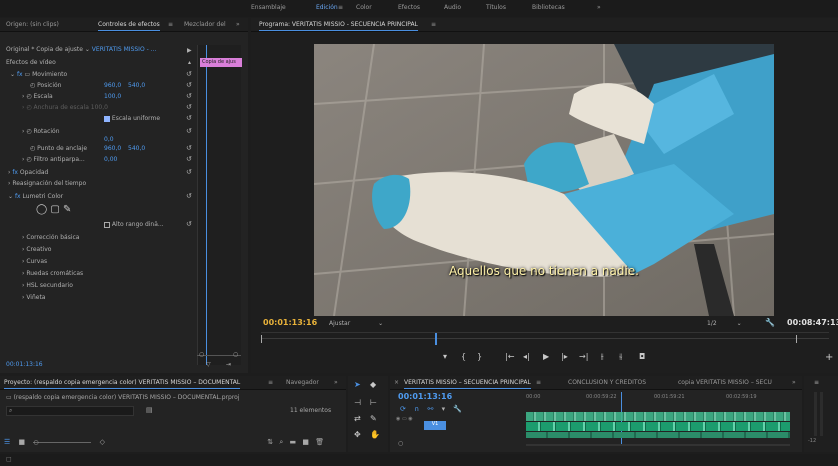 The image size is (838, 466). I want to click on rolling-edit-tool-icon: ⊢, so click(373, 402).